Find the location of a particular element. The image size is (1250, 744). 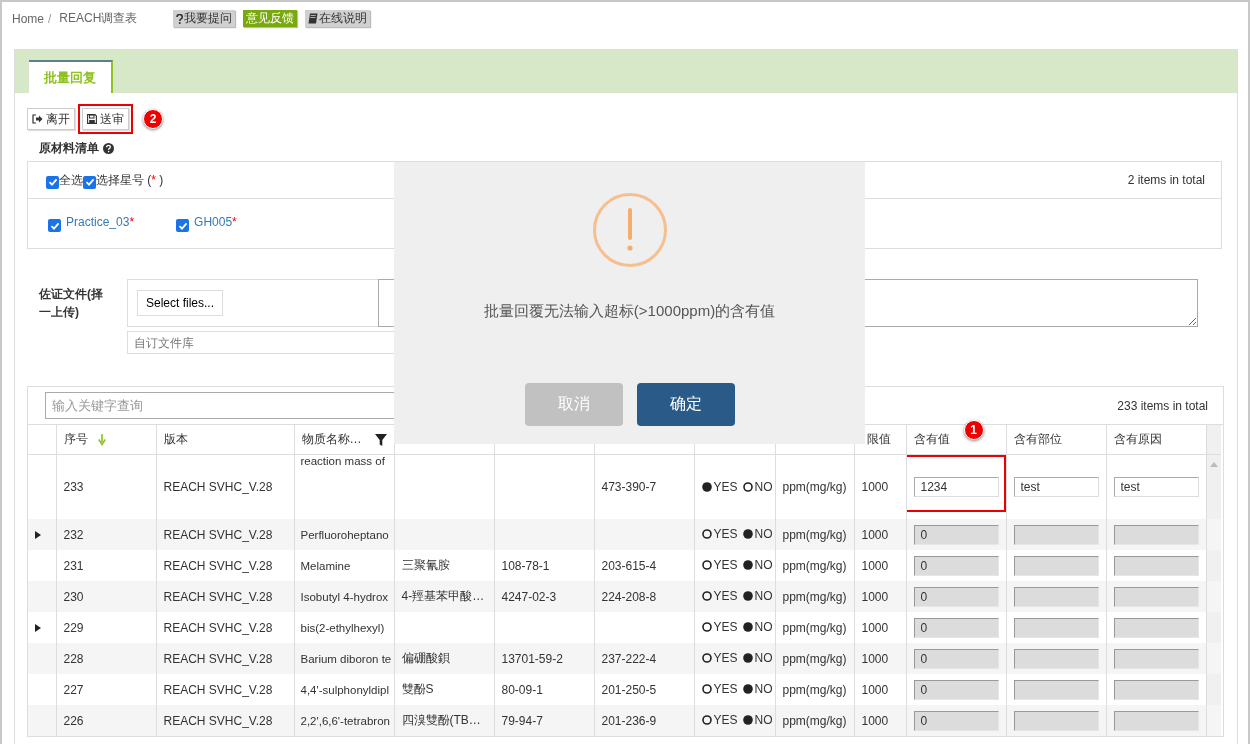

column-header: 序号 is located at coordinates (75, 439).